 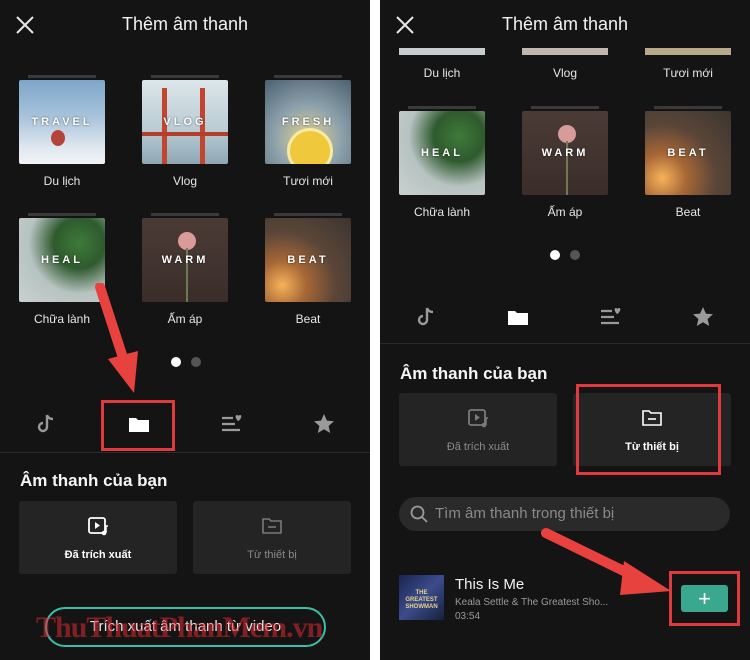 What do you see at coordinates (419, 514) in the screenshot?
I see `search-icon` at bounding box center [419, 514].